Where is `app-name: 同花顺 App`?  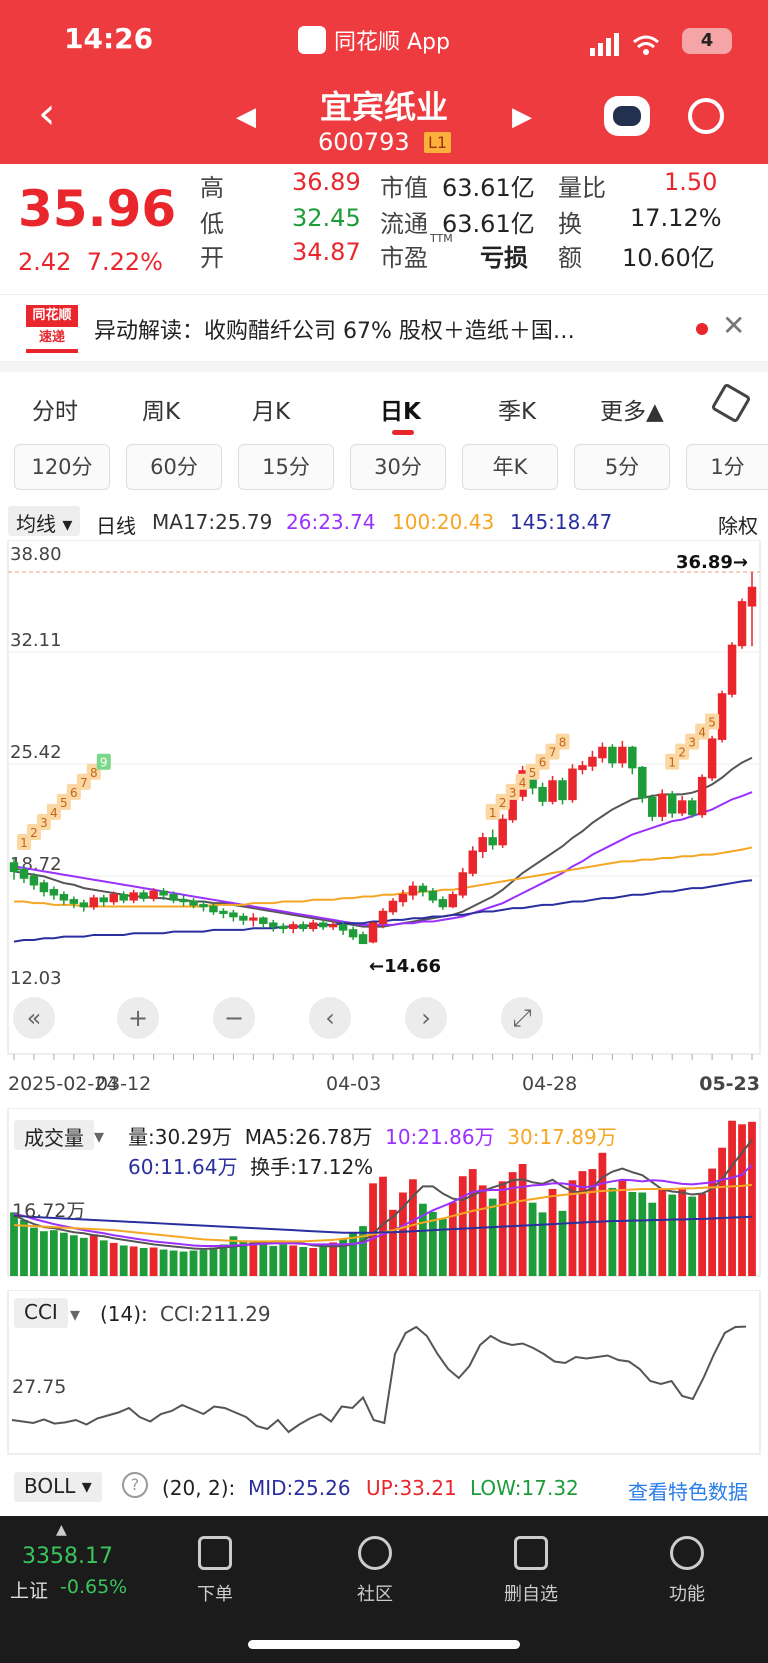 app-name: 同花顺 App is located at coordinates (392, 42).